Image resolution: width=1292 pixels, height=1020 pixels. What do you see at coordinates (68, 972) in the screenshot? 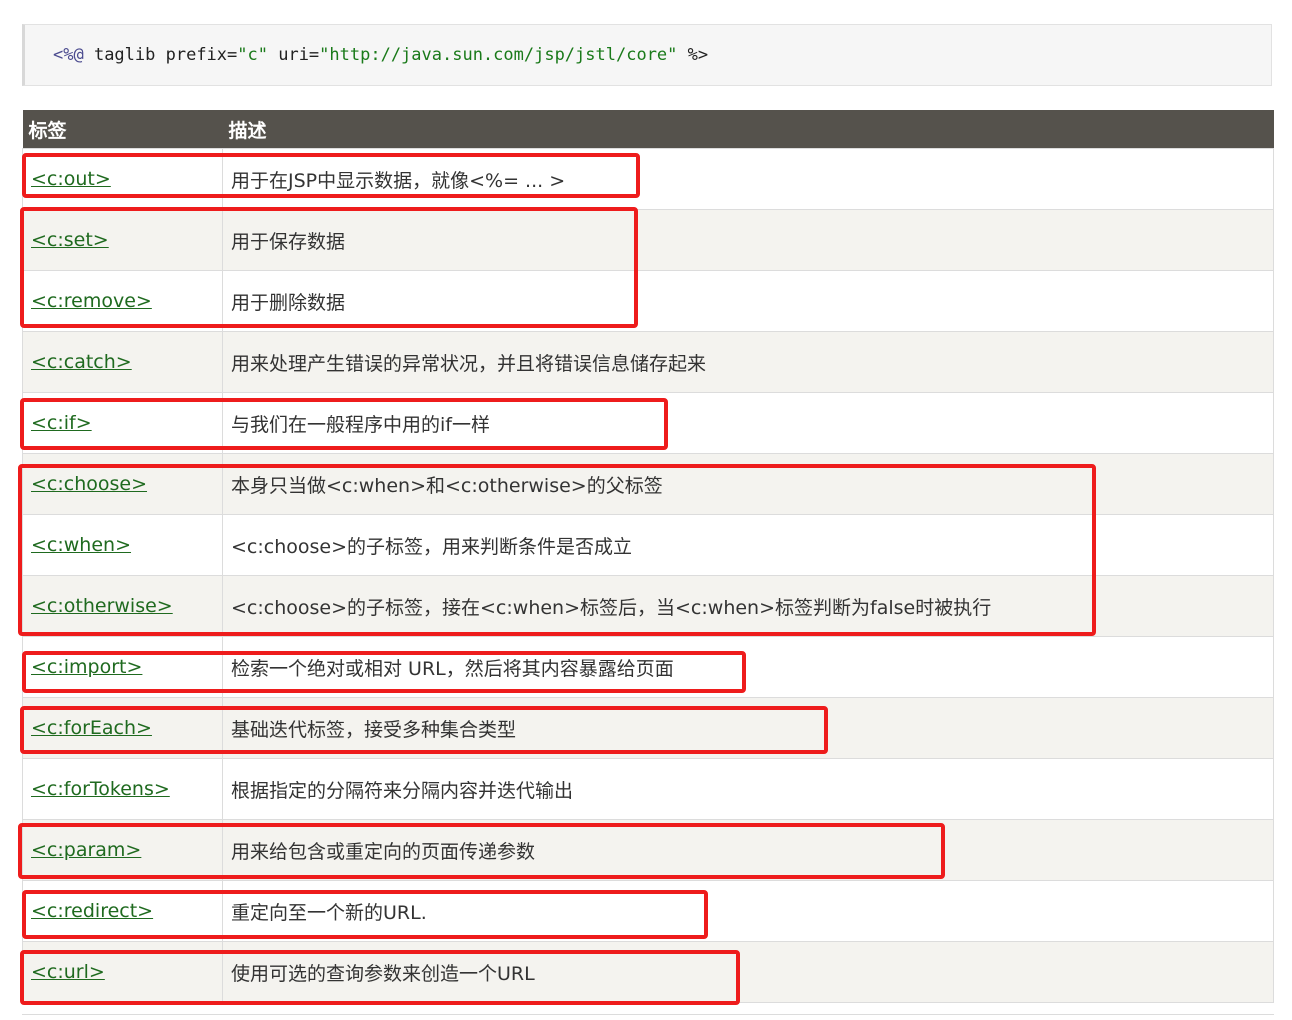
I see `tag-link-url: <c:url>` at bounding box center [68, 972].